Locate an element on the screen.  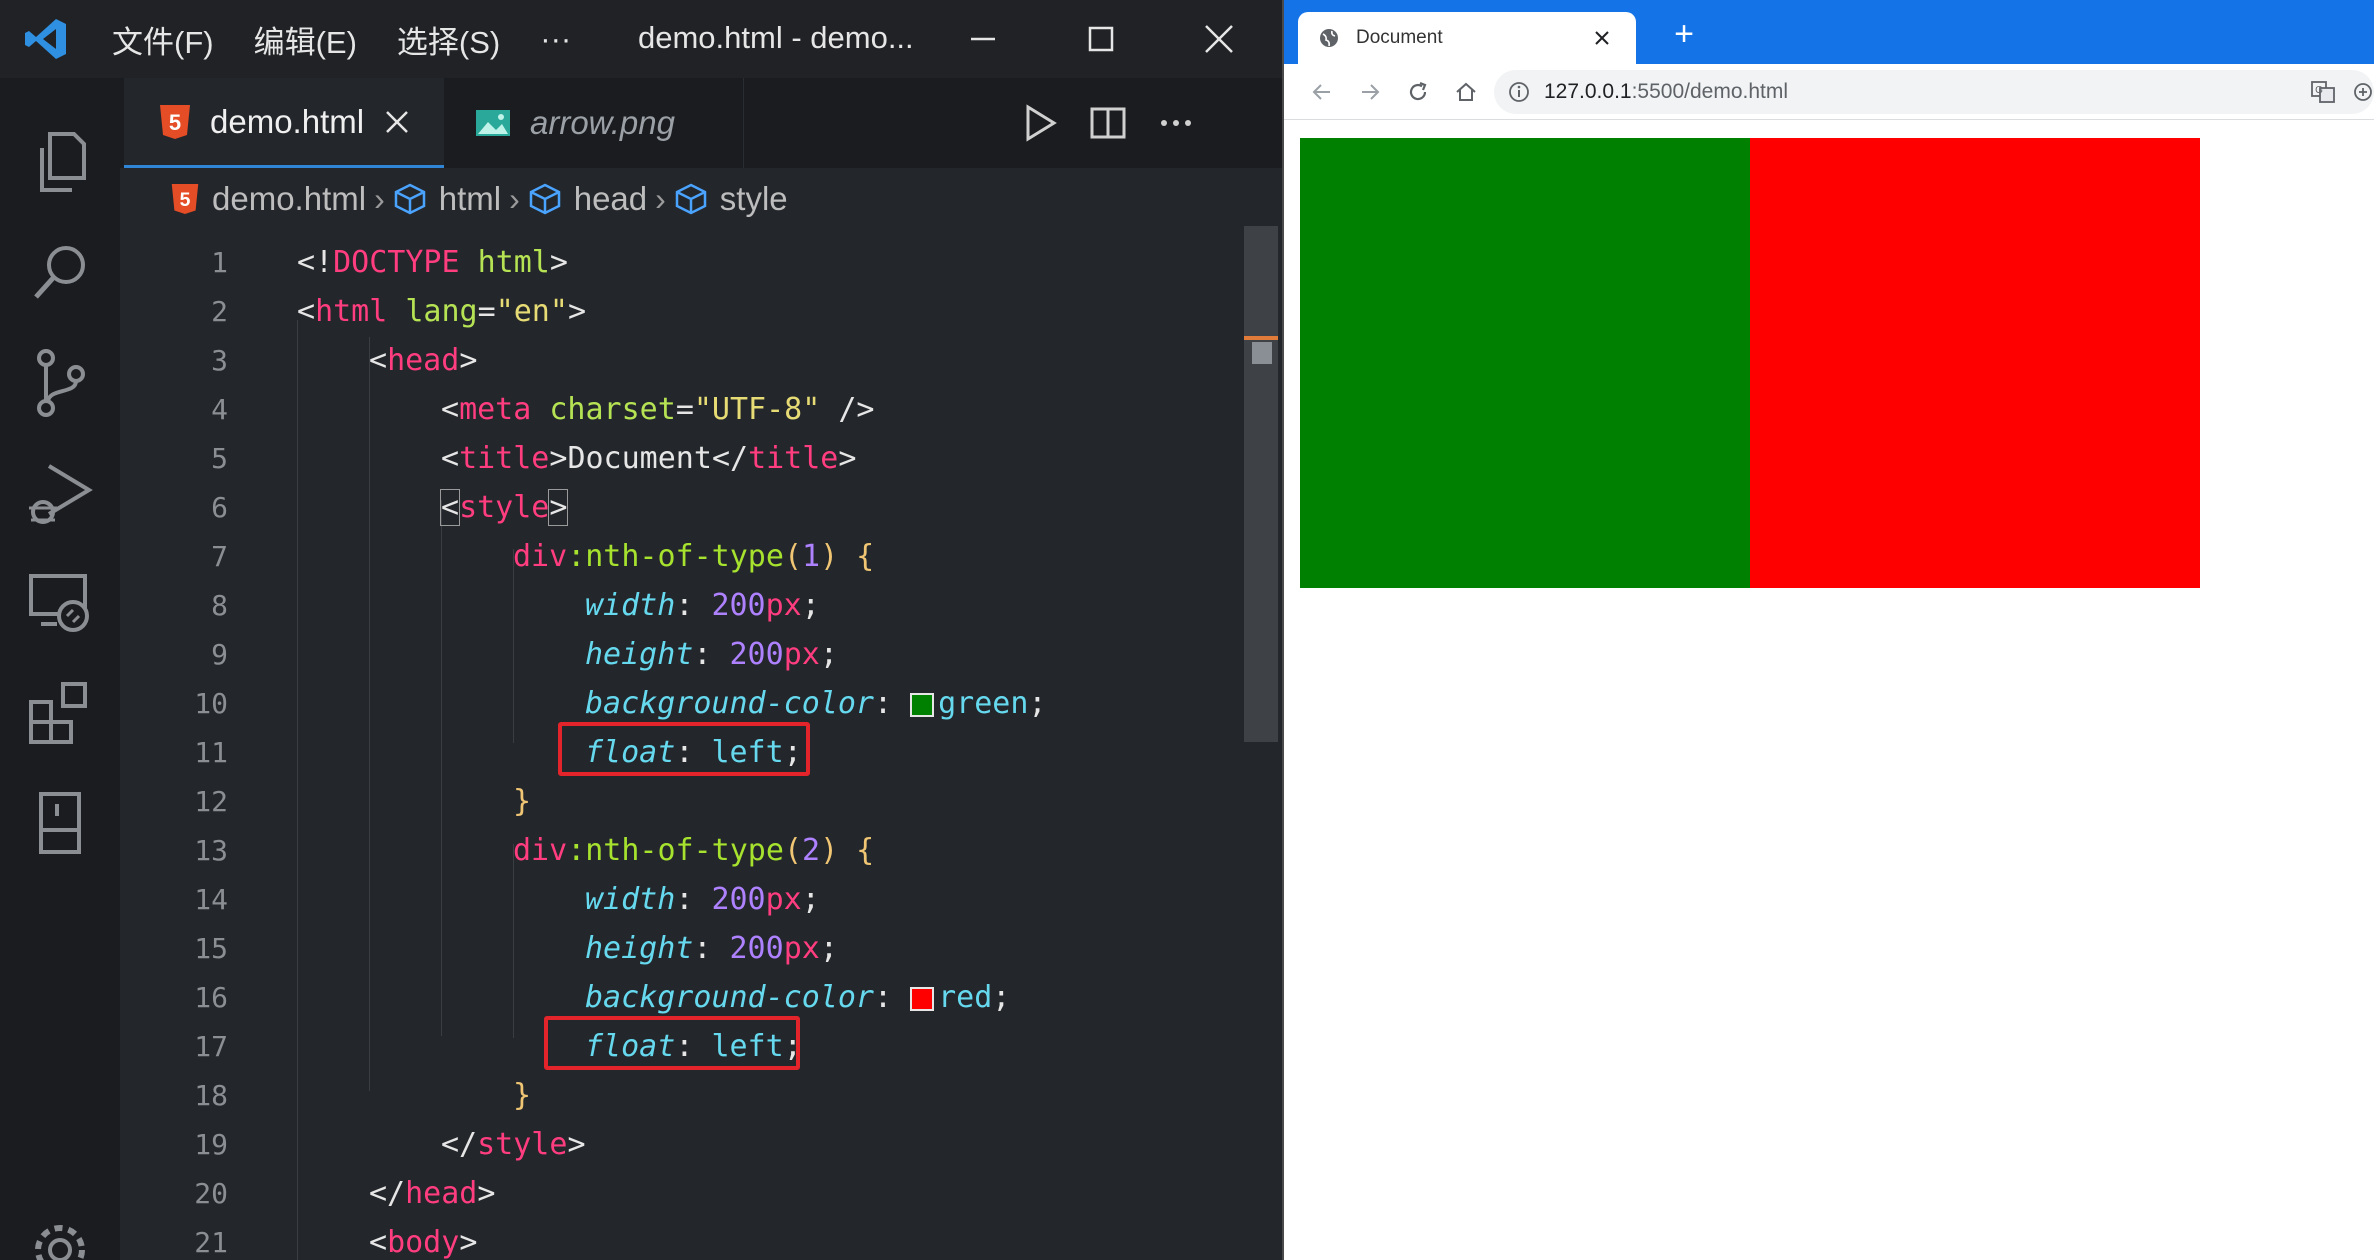
code-line: 7 div:nth-of-type(1) { is located at coordinates (543, 556).